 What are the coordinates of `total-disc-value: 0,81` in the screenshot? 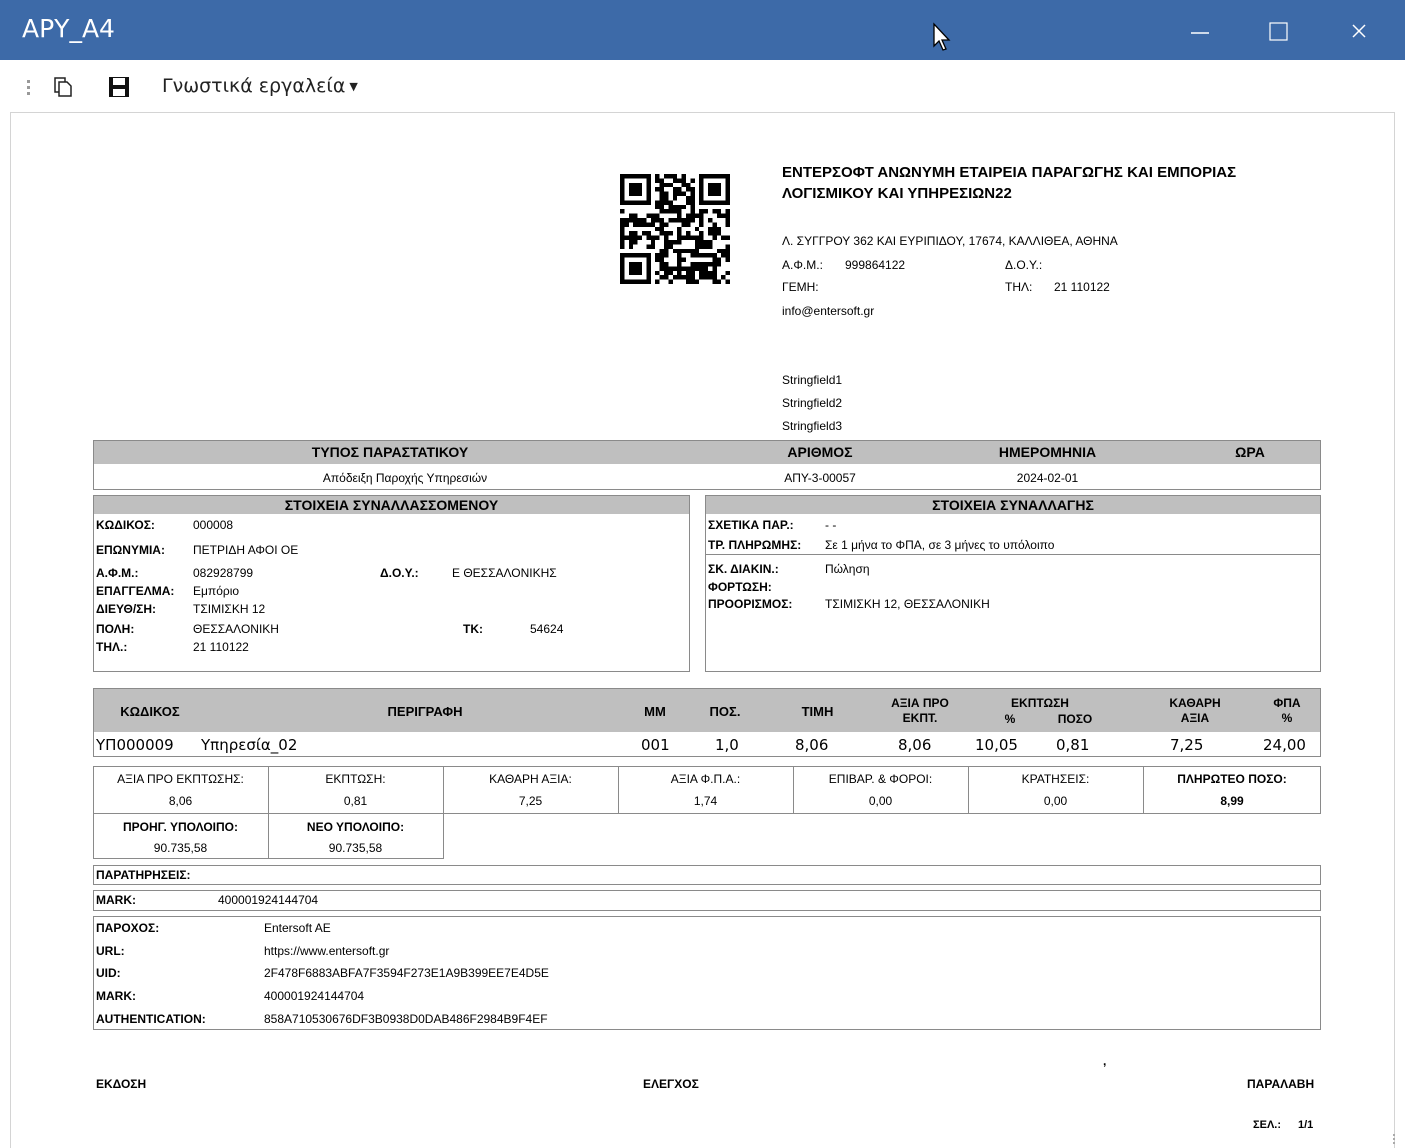 It's located at (355, 801).